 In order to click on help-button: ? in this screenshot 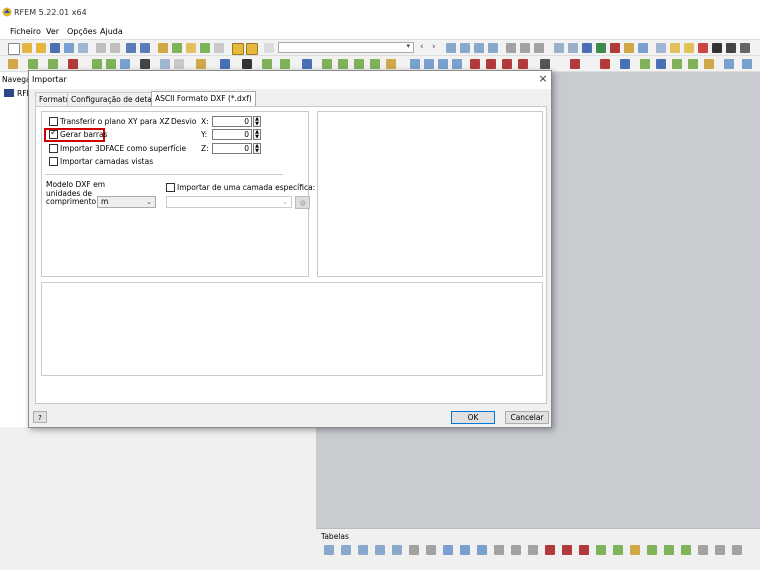, I will do `click(40, 417)`.